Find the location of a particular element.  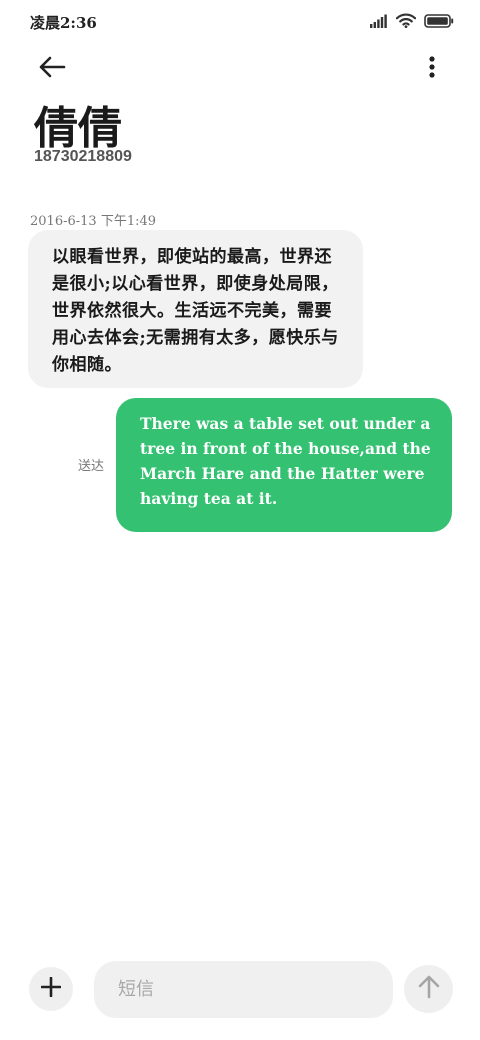

more-options-button is located at coordinates (432, 69).